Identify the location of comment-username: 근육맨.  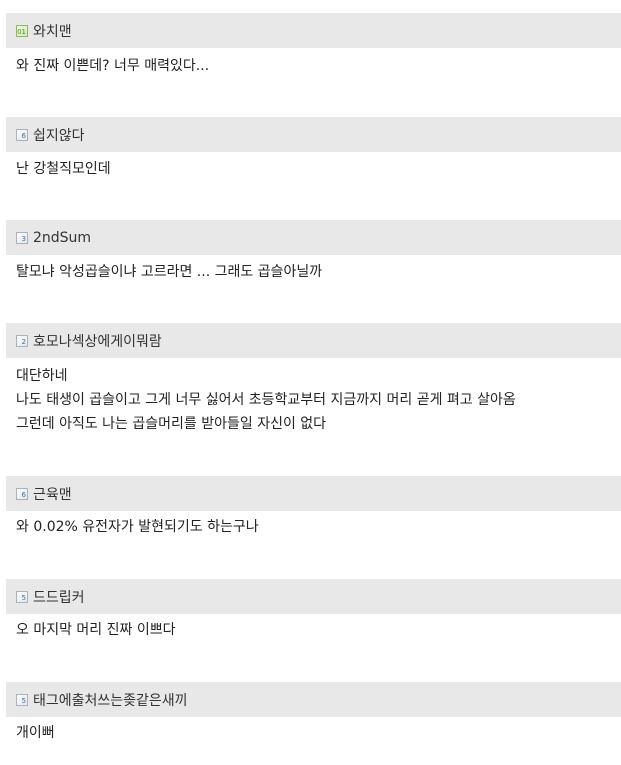
(52, 494).